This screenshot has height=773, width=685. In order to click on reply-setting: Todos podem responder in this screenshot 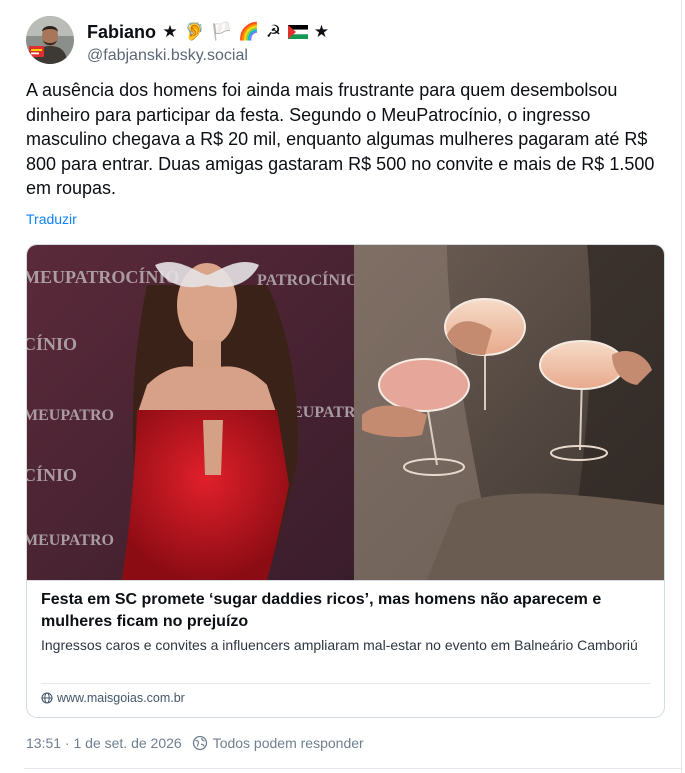, I will do `click(278, 743)`.